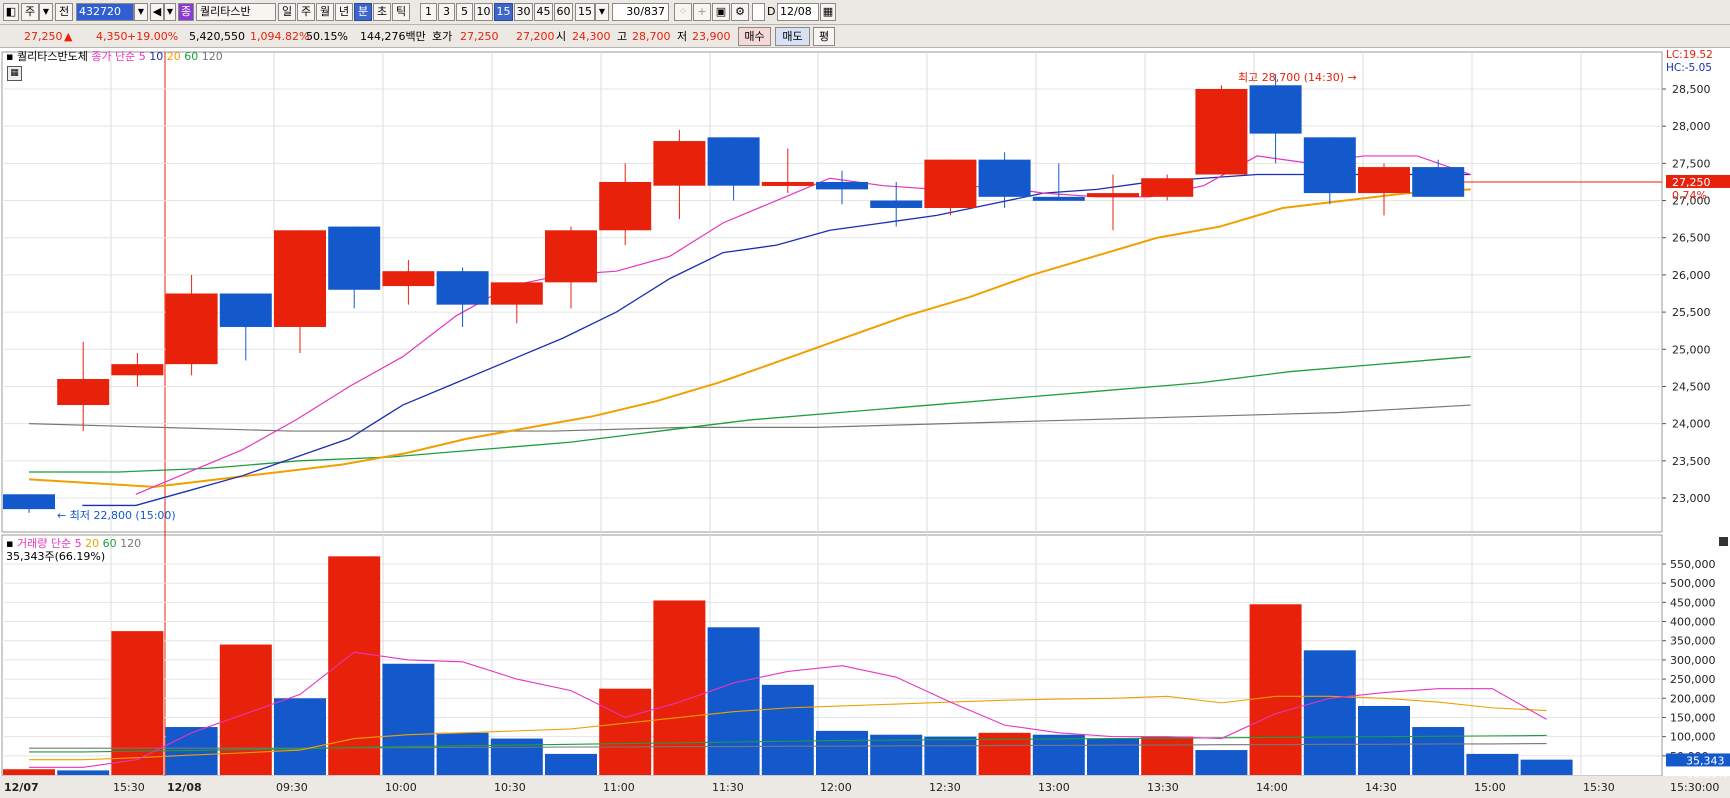 This screenshot has width=1730, height=798. I want to click on interval-tab-5: 5, so click(464, 12).